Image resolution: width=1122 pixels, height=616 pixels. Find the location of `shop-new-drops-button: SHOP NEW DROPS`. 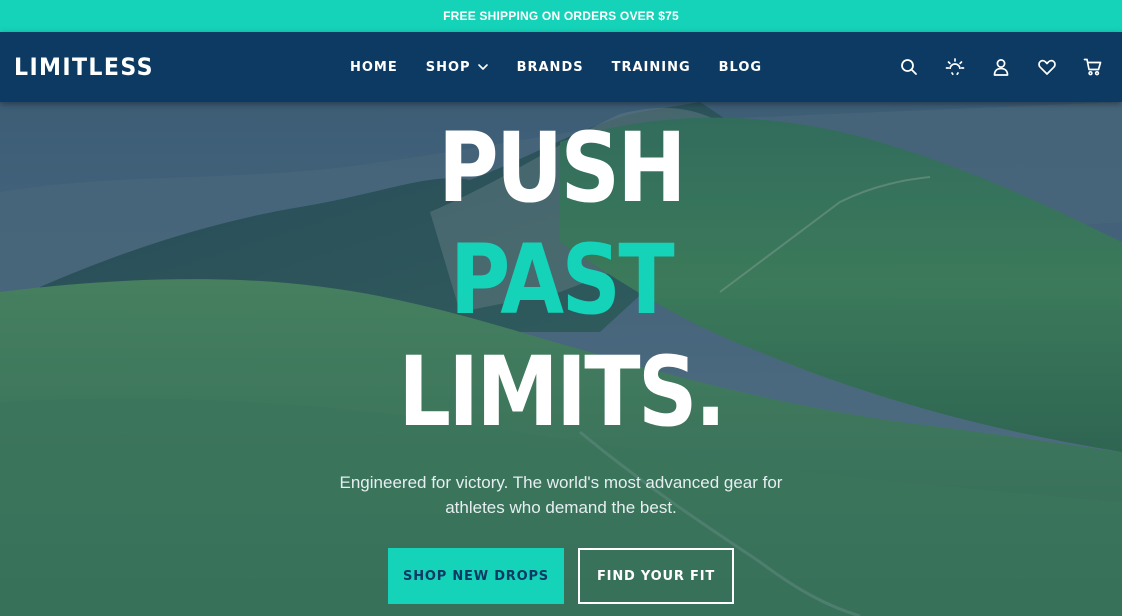

shop-new-drops-button: SHOP NEW DROPS is located at coordinates (476, 576).